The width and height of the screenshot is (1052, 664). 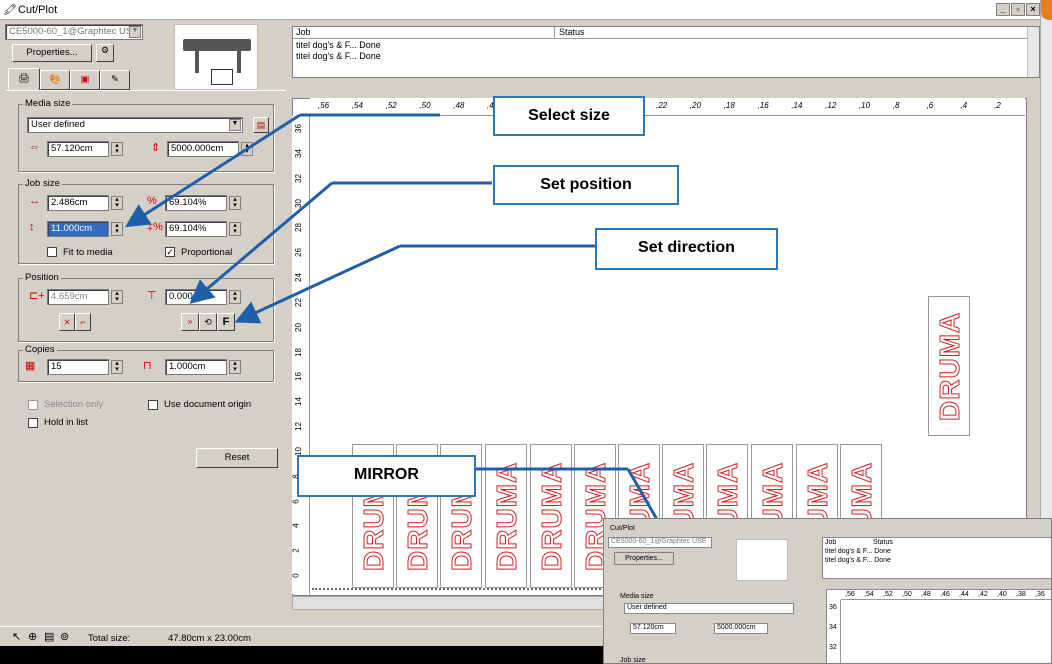 What do you see at coordinates (64, 636) in the screenshot?
I see `zoom-fit-icon: ⊚` at bounding box center [64, 636].